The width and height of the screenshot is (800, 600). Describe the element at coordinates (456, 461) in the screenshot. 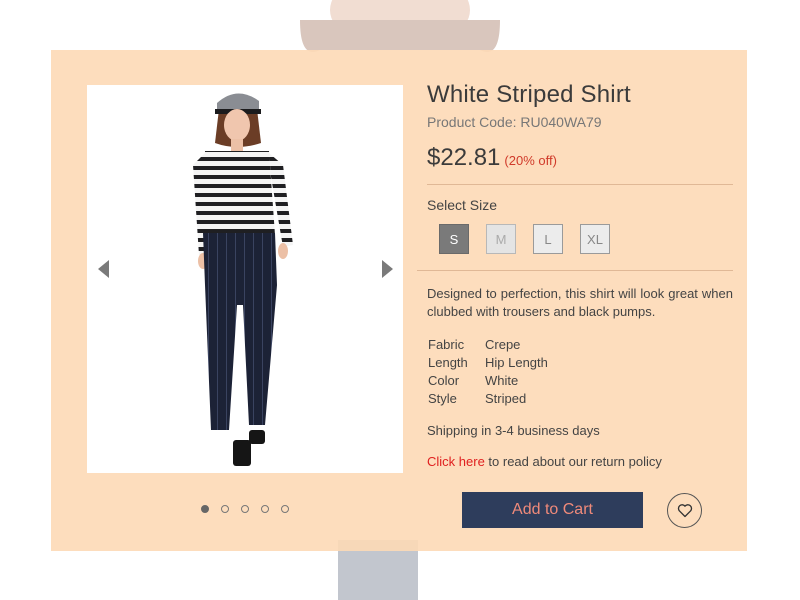

I see `return-policy-link: Click here` at that location.